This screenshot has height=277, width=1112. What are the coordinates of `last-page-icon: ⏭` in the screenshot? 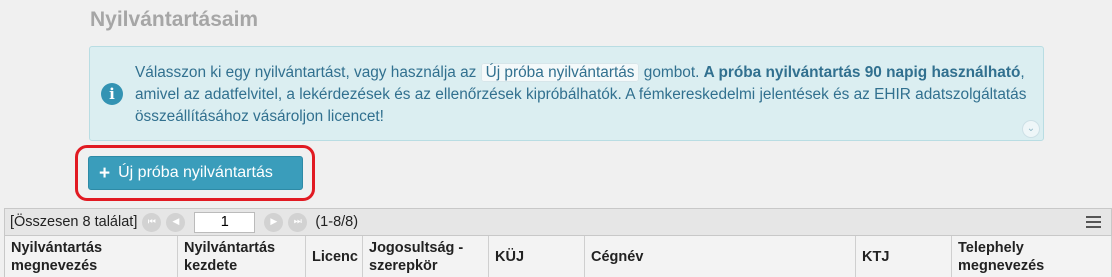 It's located at (298, 222).